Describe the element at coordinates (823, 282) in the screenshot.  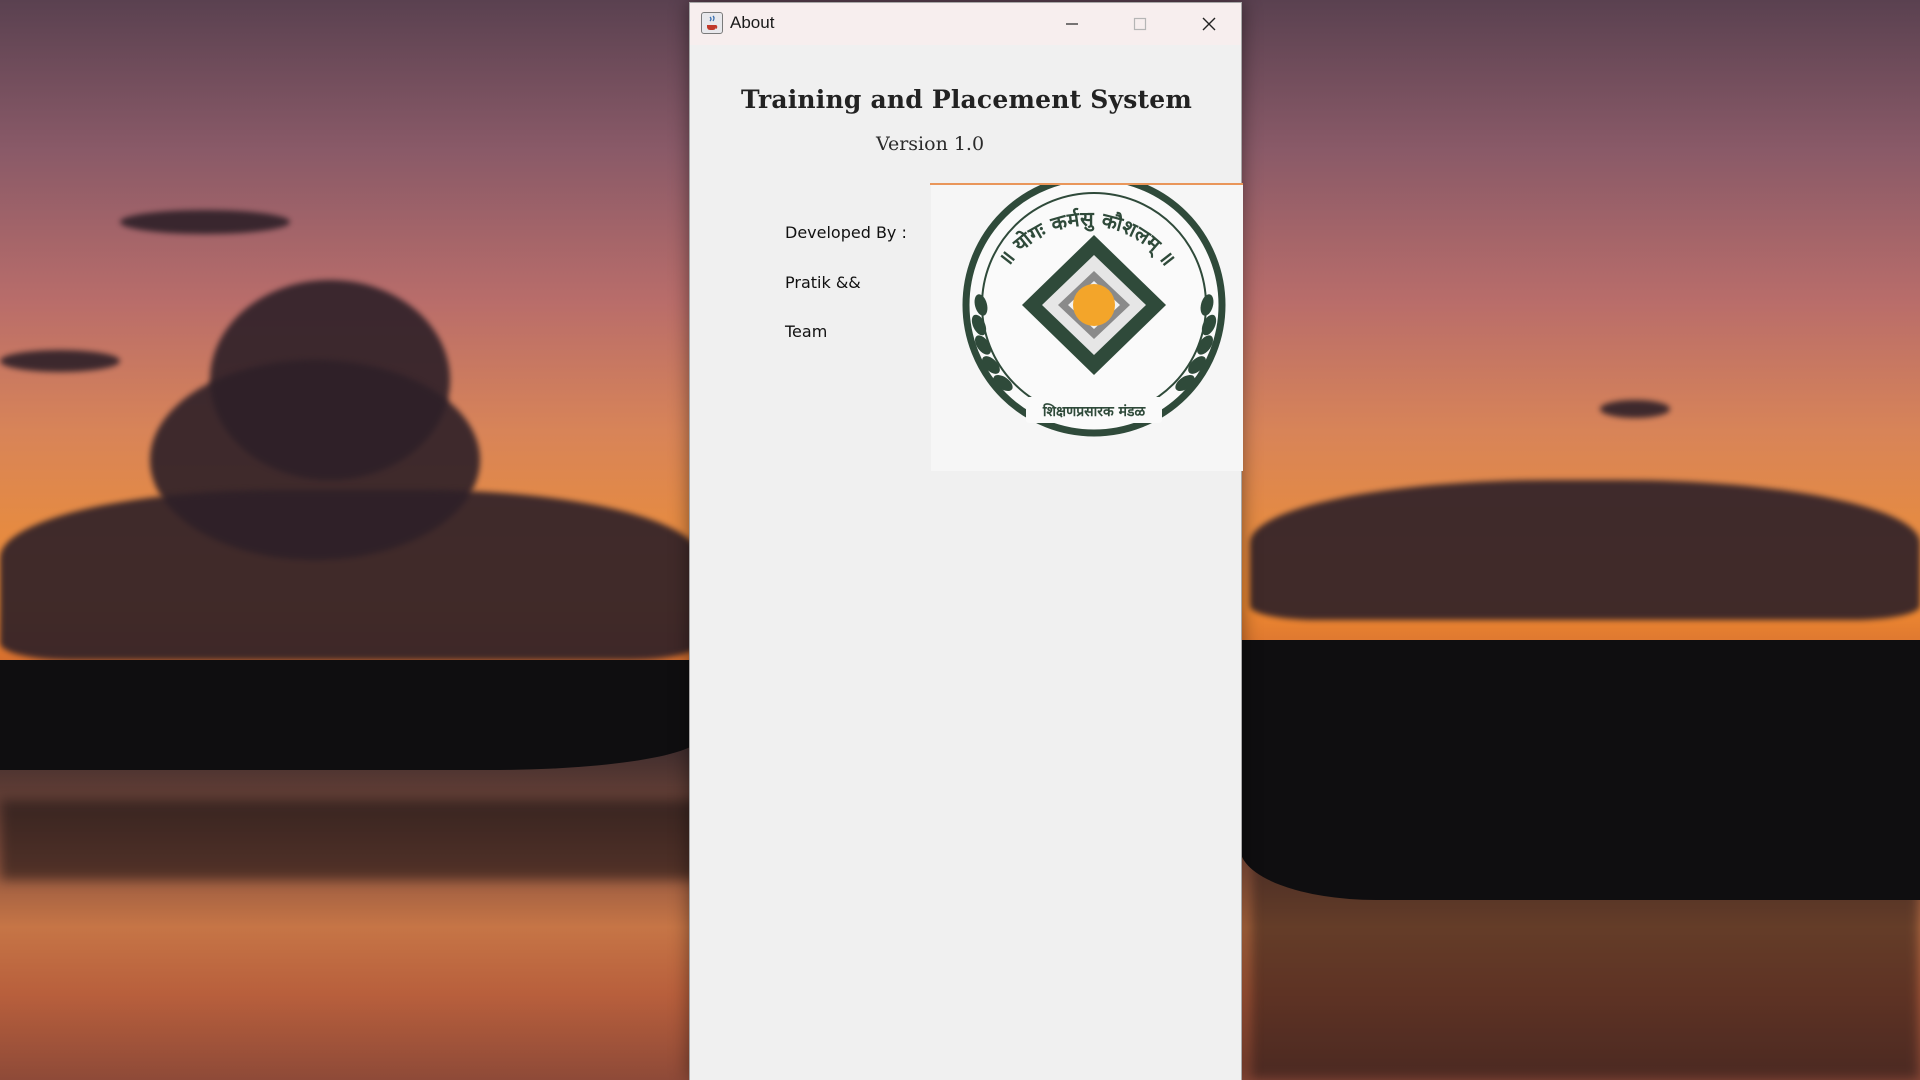
I see `developer-name: Pratik &&` at that location.